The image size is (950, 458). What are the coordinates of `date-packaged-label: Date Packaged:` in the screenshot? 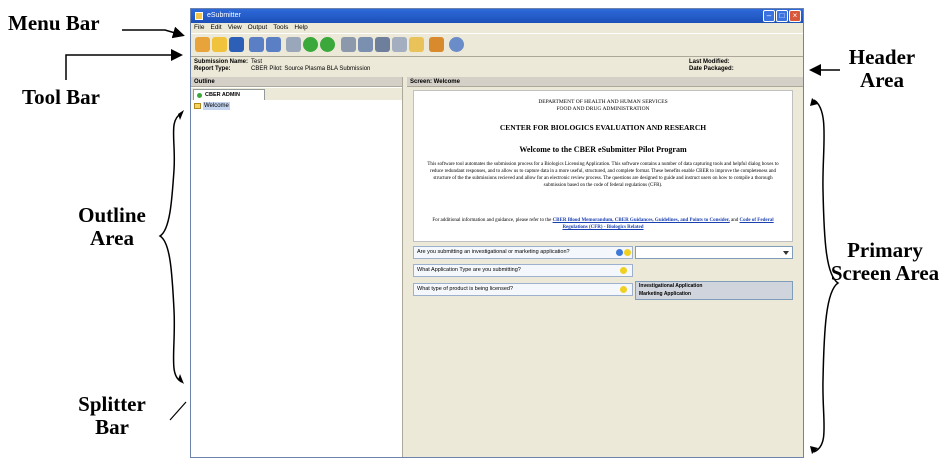 It's located at (711, 69).